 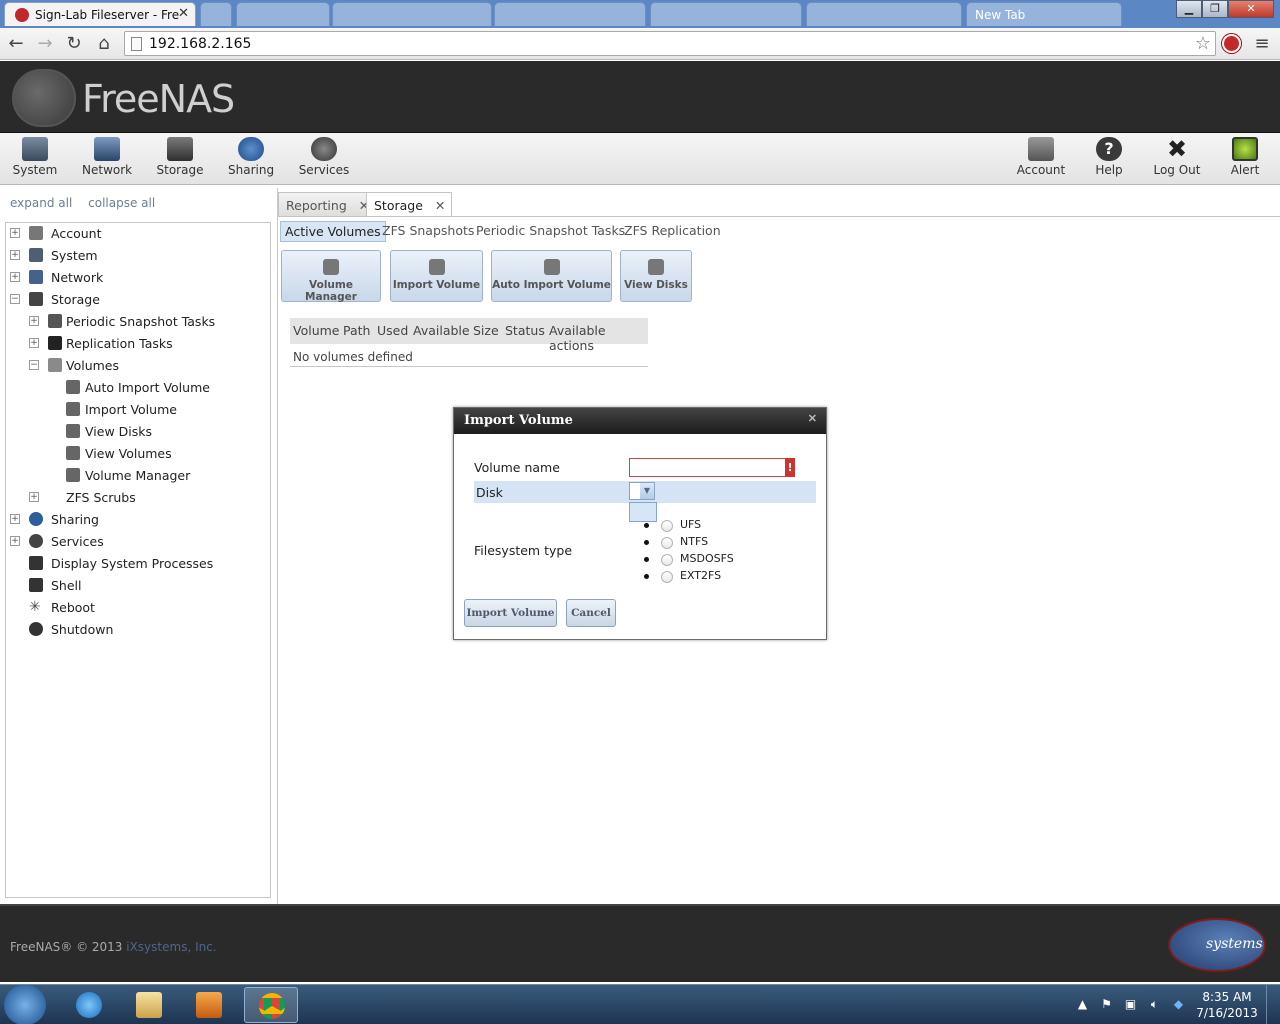 What do you see at coordinates (687, 543) in the screenshot?
I see `fs-option-ntfs: NTFS` at bounding box center [687, 543].